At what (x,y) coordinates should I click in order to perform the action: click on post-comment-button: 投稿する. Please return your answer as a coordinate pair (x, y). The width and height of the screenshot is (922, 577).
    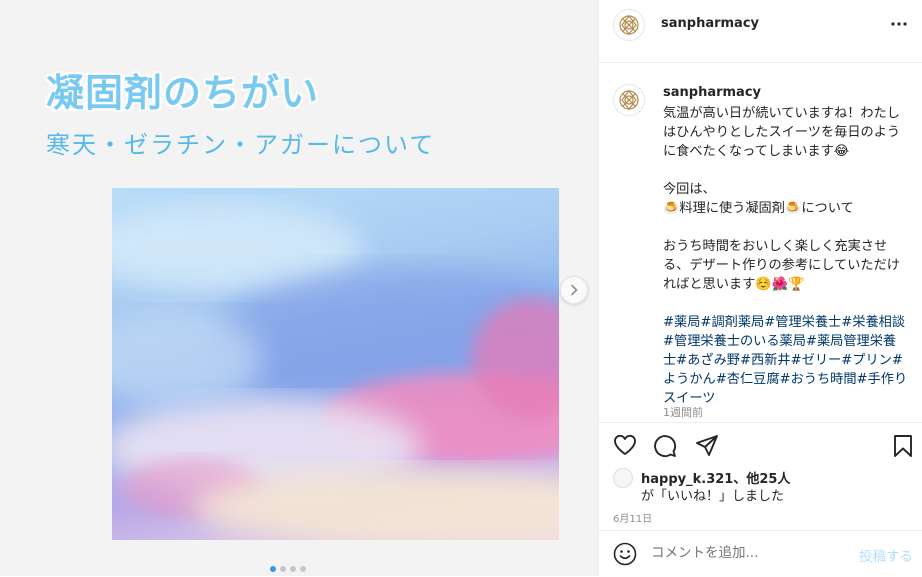
    Looking at the image, I should click on (886, 555).